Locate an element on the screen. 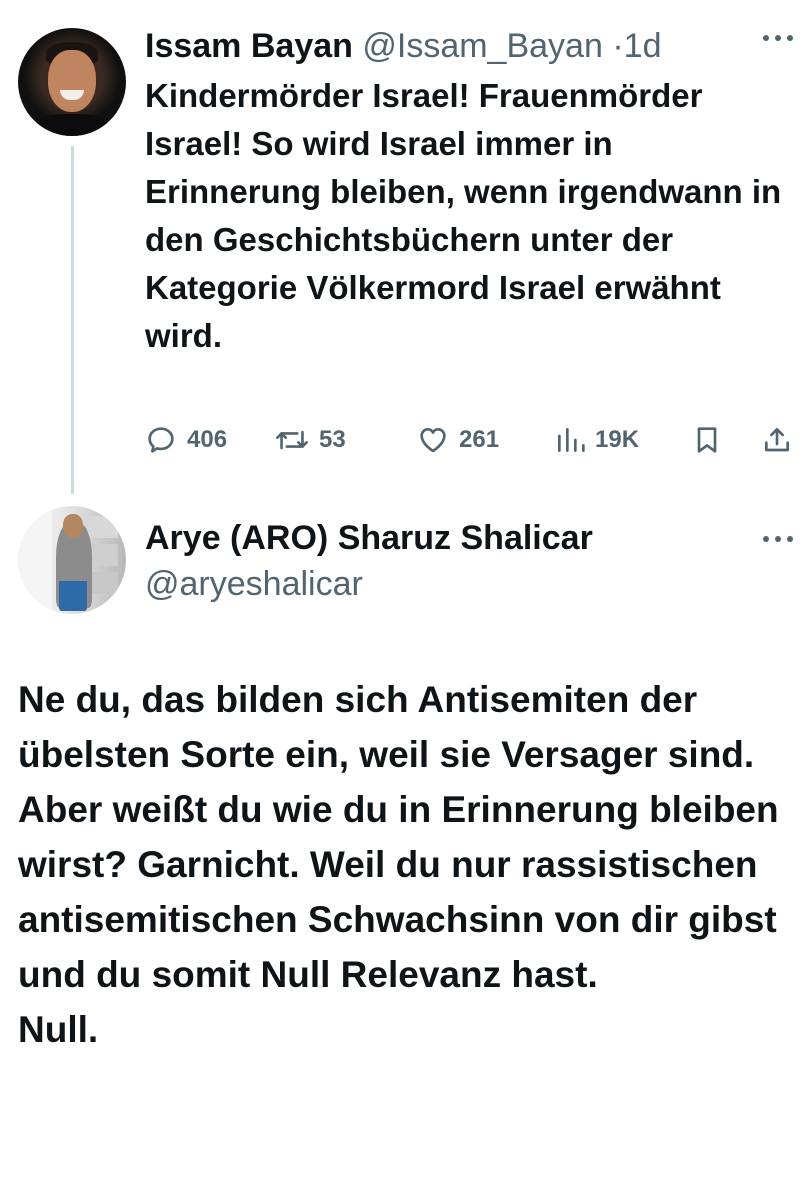  reply-button: 406 is located at coordinates (186, 440).